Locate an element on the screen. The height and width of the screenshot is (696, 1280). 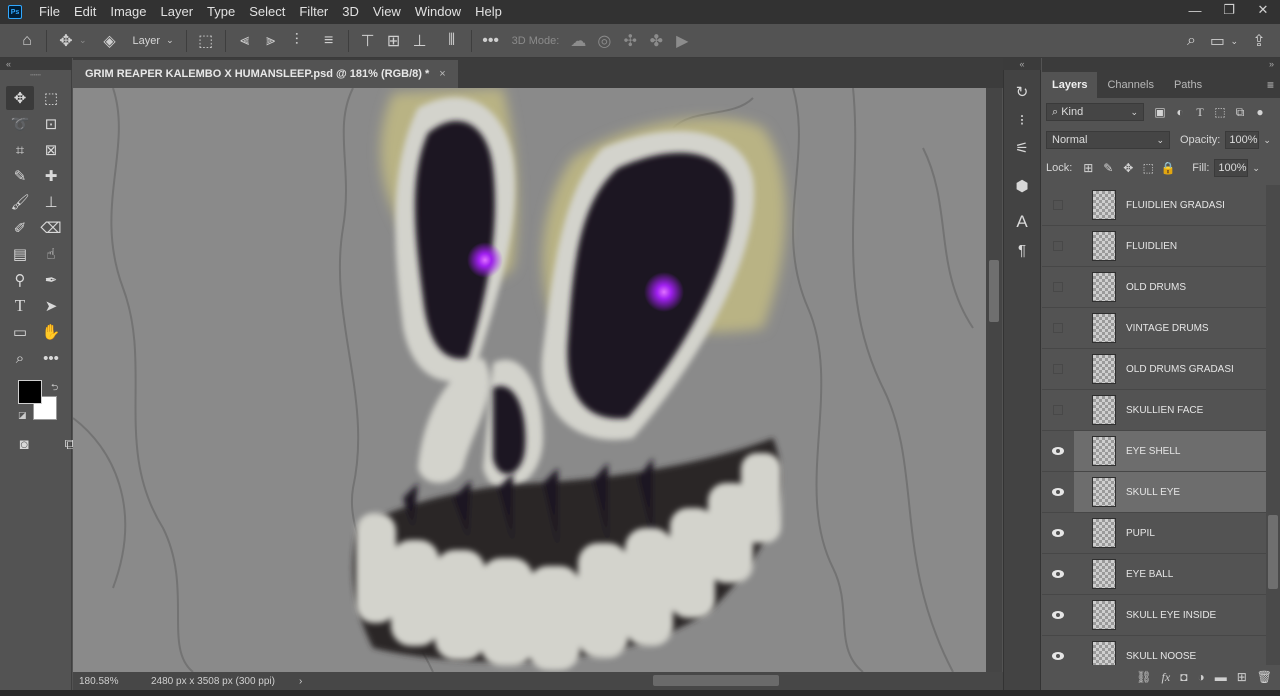
layers-scrollbar is located at coordinates (1273, 425).